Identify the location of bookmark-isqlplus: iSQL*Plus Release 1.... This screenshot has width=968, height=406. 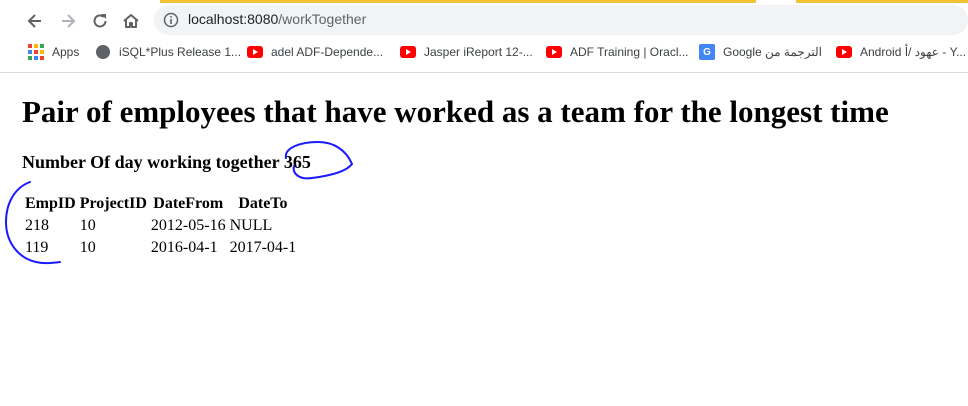
(168, 52).